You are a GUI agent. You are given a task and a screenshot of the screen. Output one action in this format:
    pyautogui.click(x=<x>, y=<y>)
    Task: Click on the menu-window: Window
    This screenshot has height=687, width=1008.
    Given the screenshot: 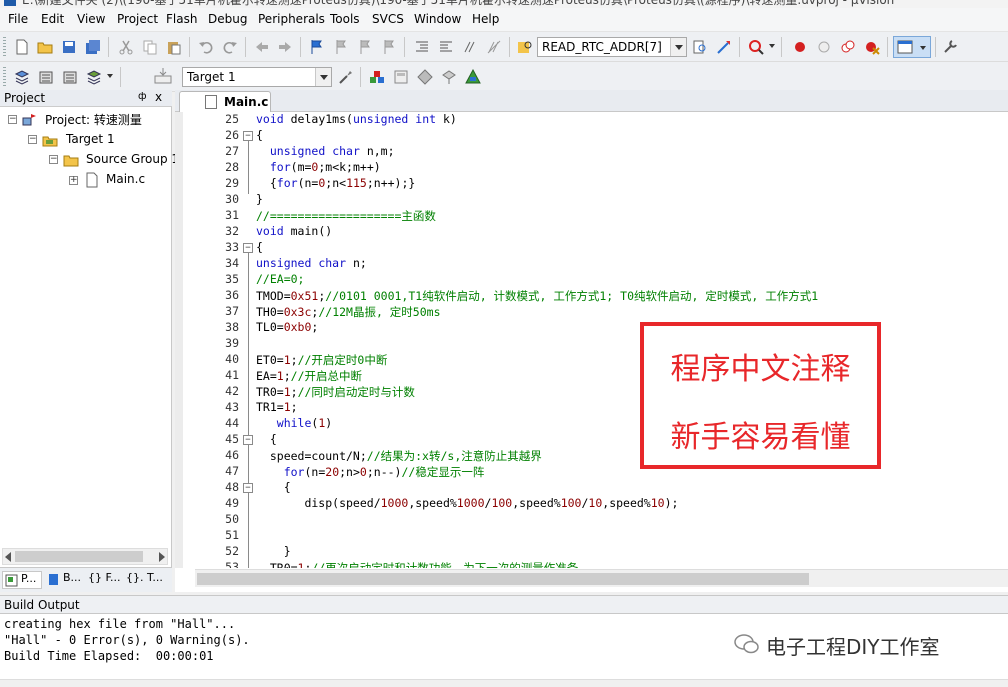 What is the action you would take?
    pyautogui.click(x=437, y=19)
    